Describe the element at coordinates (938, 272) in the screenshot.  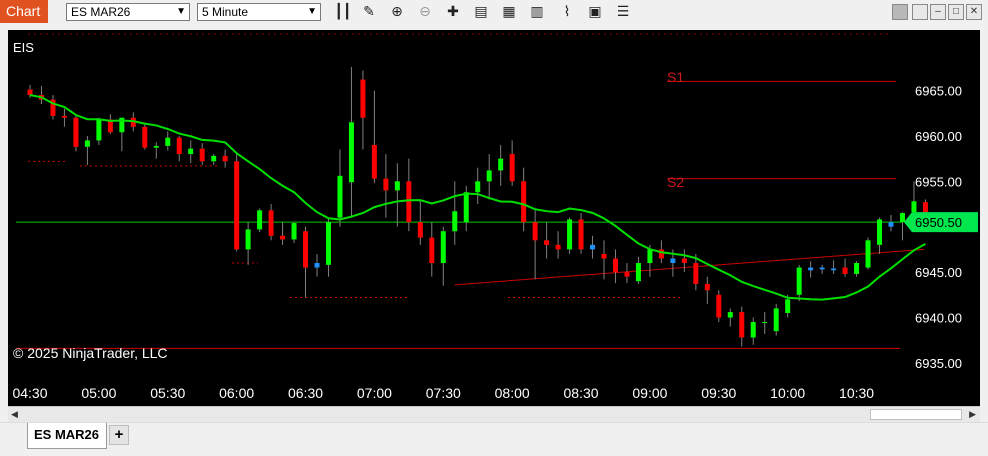
I see `y-tick-label: 6945.00` at that location.